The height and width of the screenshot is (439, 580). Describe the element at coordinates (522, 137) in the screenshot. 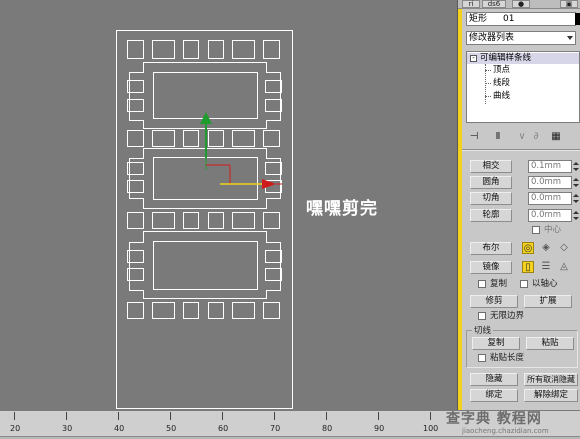

I see `make-unique-icon: ∨` at that location.